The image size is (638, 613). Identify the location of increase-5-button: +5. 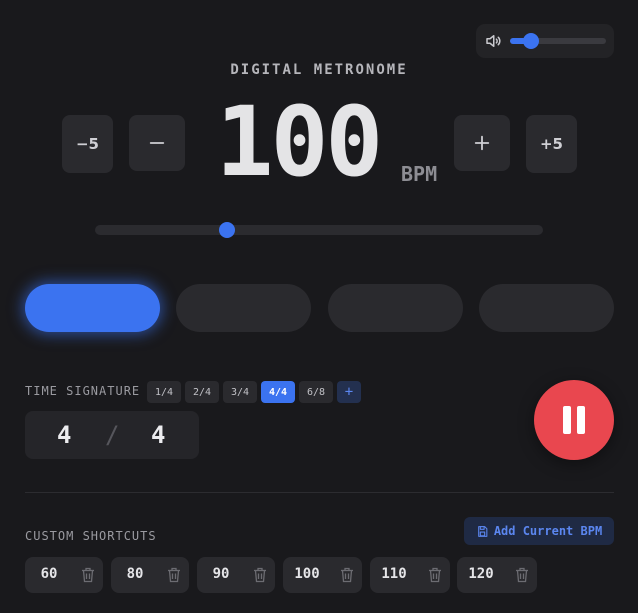
(551, 144).